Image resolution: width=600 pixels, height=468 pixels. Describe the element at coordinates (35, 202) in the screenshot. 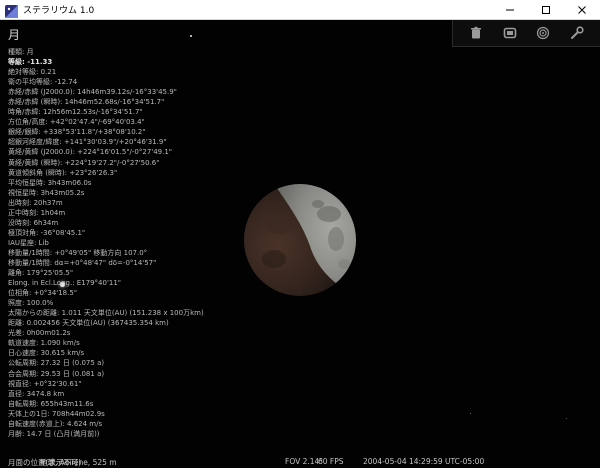

I see `object-info-line: 出時刻: 20h37m` at that location.